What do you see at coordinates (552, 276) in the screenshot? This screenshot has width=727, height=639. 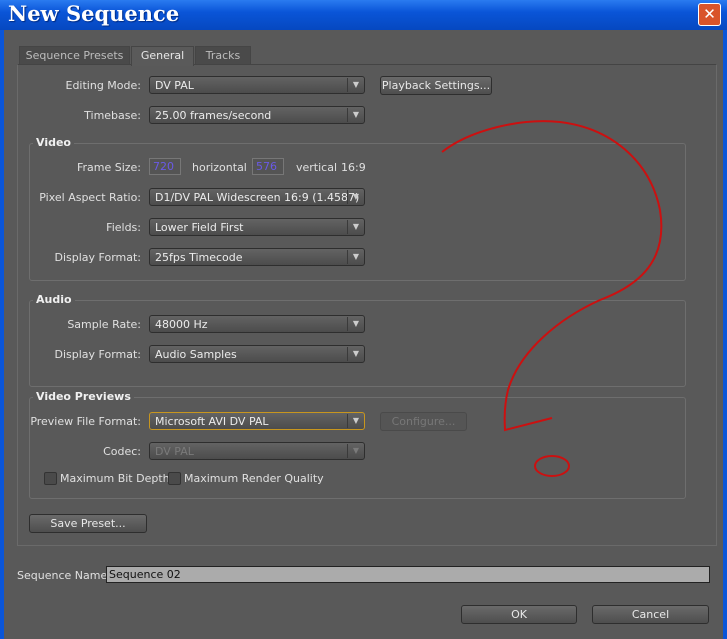 I see `question-mark-curve` at bounding box center [552, 276].